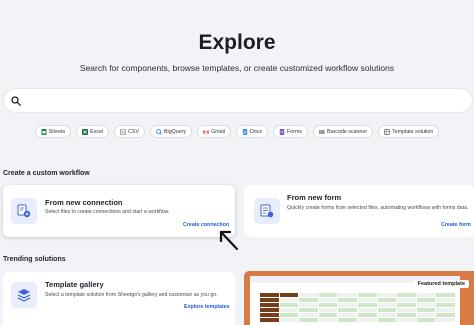 The image size is (474, 325). What do you see at coordinates (456, 225) in the screenshot?
I see `create-form-link: Create form` at bounding box center [456, 225].